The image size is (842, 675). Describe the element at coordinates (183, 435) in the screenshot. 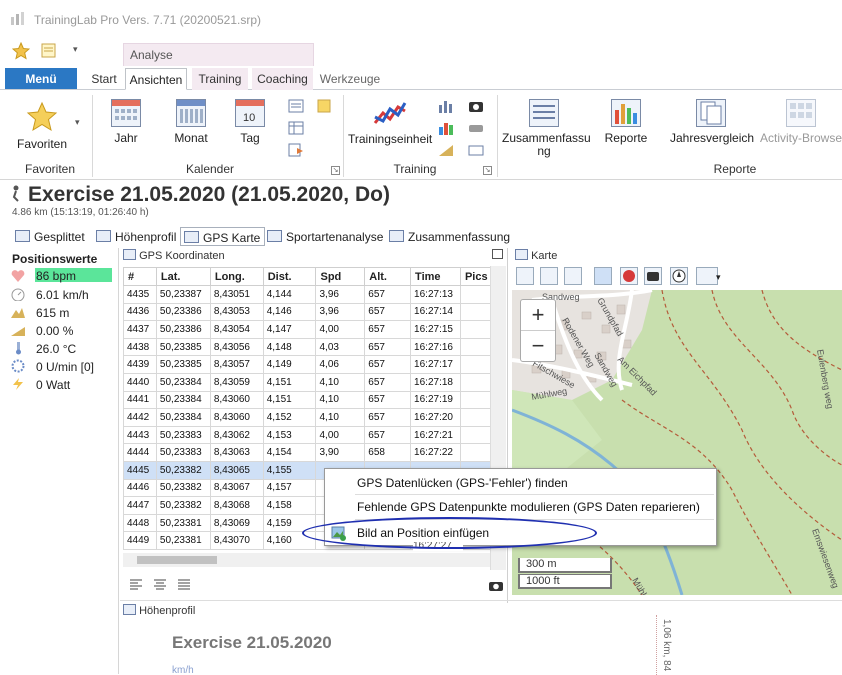

I see `cell-lat: 50,23383` at that location.